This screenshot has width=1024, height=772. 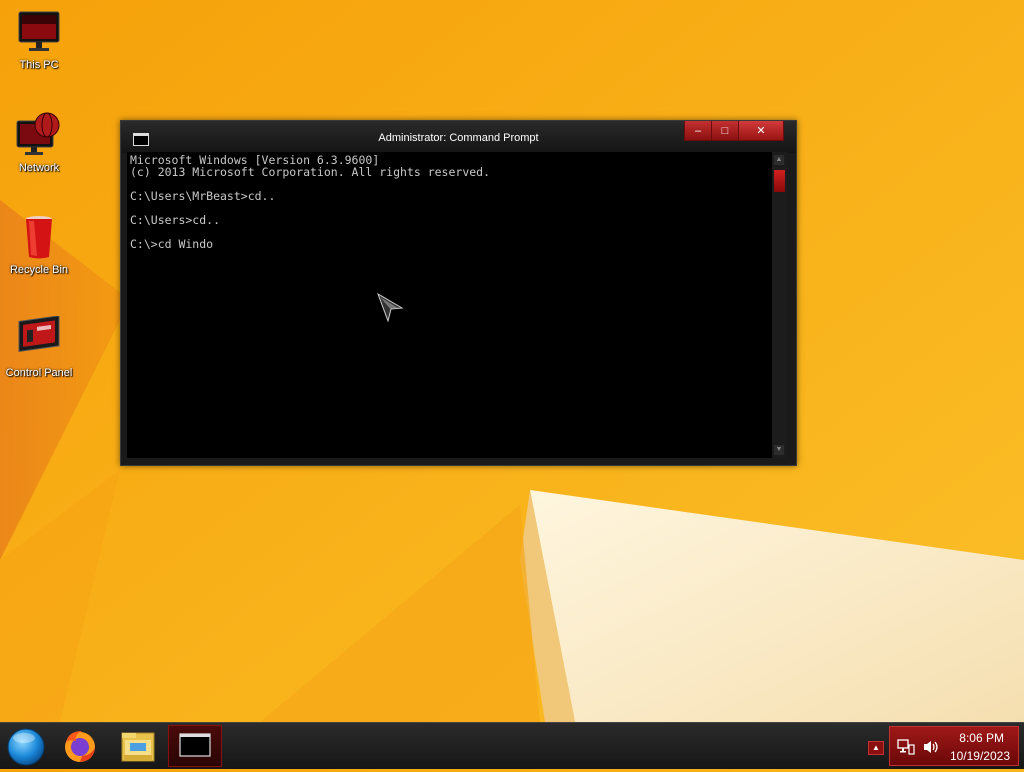 What do you see at coordinates (906, 747) in the screenshot?
I see `network-status-icon` at bounding box center [906, 747].